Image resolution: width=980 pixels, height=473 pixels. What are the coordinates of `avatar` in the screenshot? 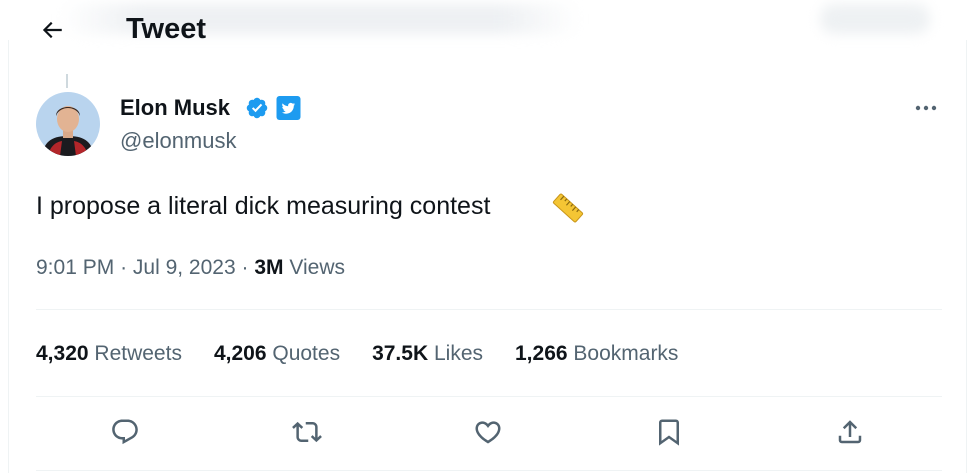 It's located at (68, 124).